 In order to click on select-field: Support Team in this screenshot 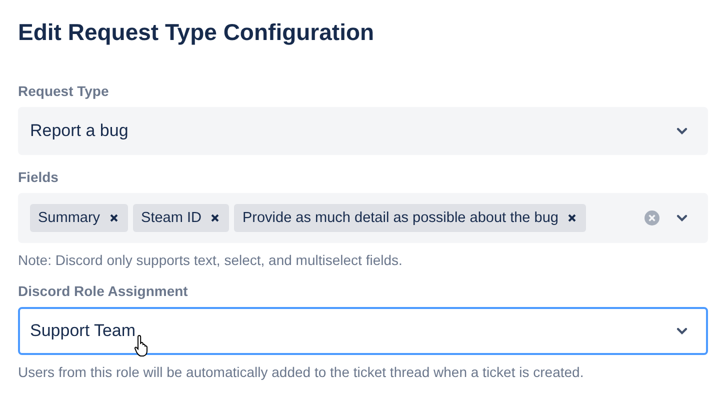, I will do `click(363, 331)`.